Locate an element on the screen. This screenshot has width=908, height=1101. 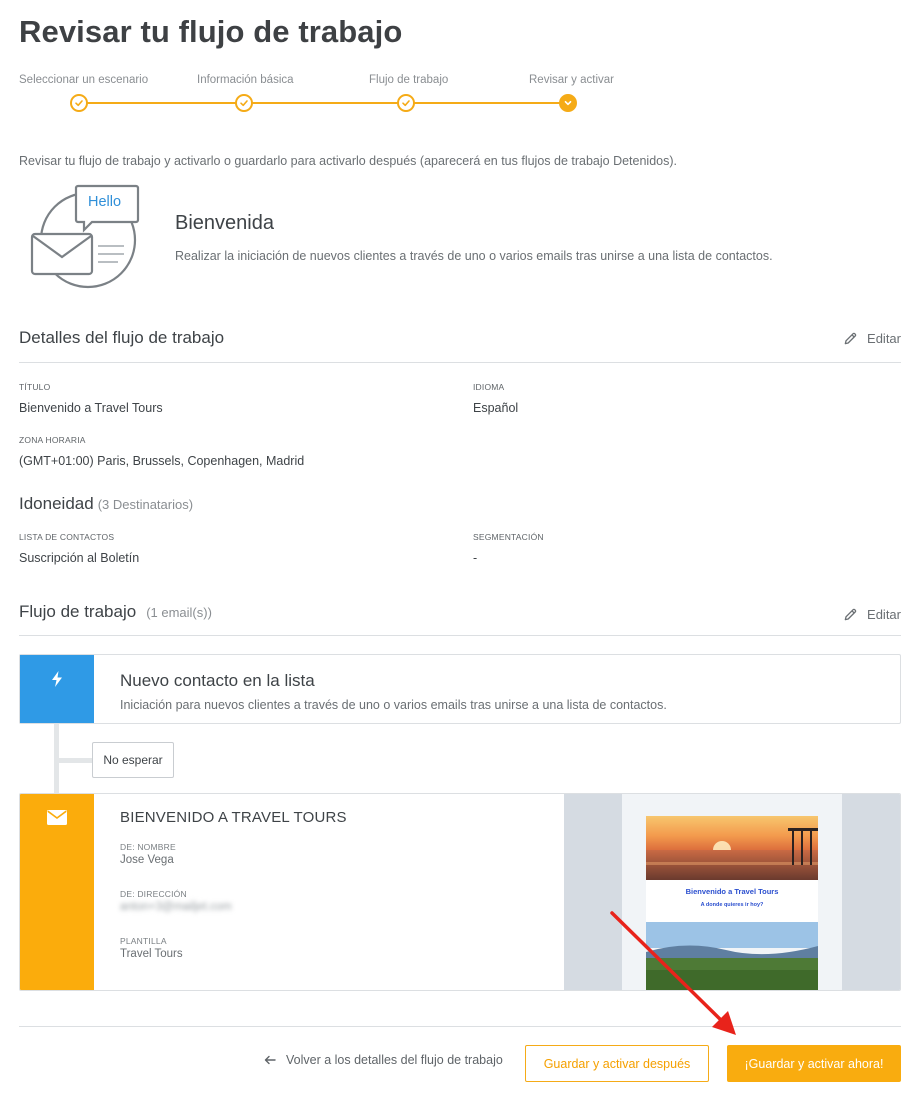
from-address-label: DE: DIRECCIÓN is located at coordinates (153, 894).